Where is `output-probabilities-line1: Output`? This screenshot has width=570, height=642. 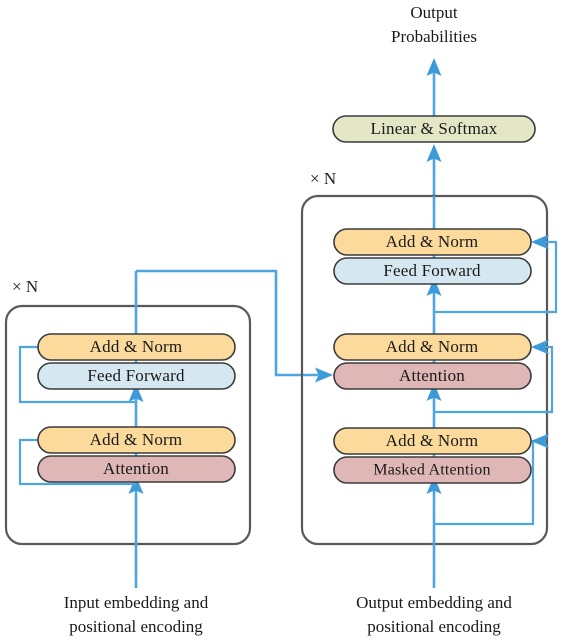
output-probabilities-line1: Output is located at coordinates (434, 12).